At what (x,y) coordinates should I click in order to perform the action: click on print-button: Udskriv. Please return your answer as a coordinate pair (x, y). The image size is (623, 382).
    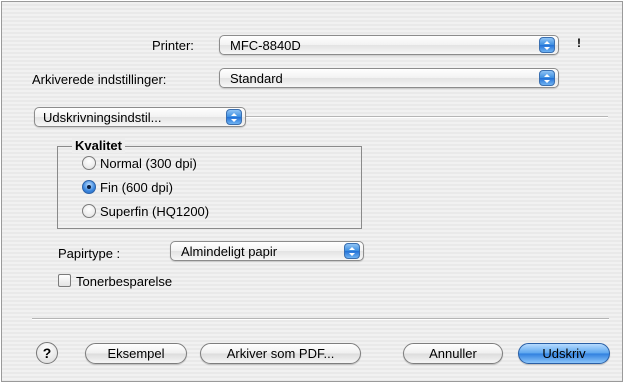
    Looking at the image, I should click on (564, 353).